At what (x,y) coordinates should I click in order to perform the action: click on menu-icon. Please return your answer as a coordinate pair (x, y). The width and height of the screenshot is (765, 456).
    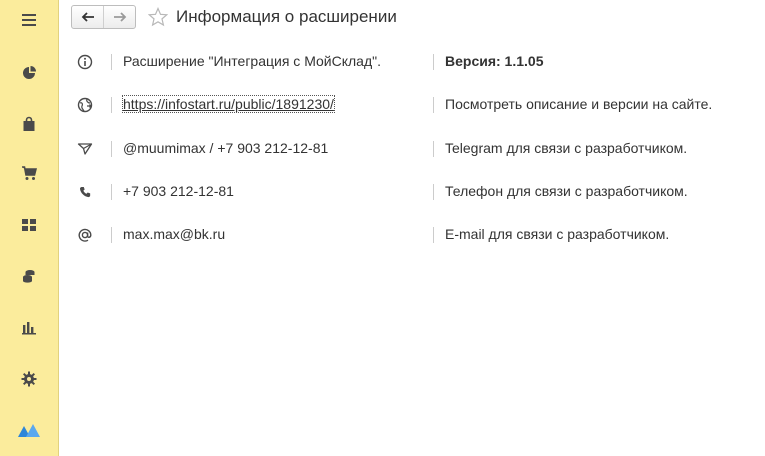
    Looking at the image, I should click on (29, 20).